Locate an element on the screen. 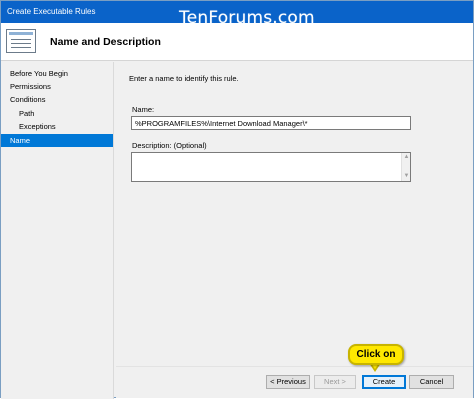 This screenshot has height=399, width=474. wizard-page-icon is located at coordinates (21, 41).